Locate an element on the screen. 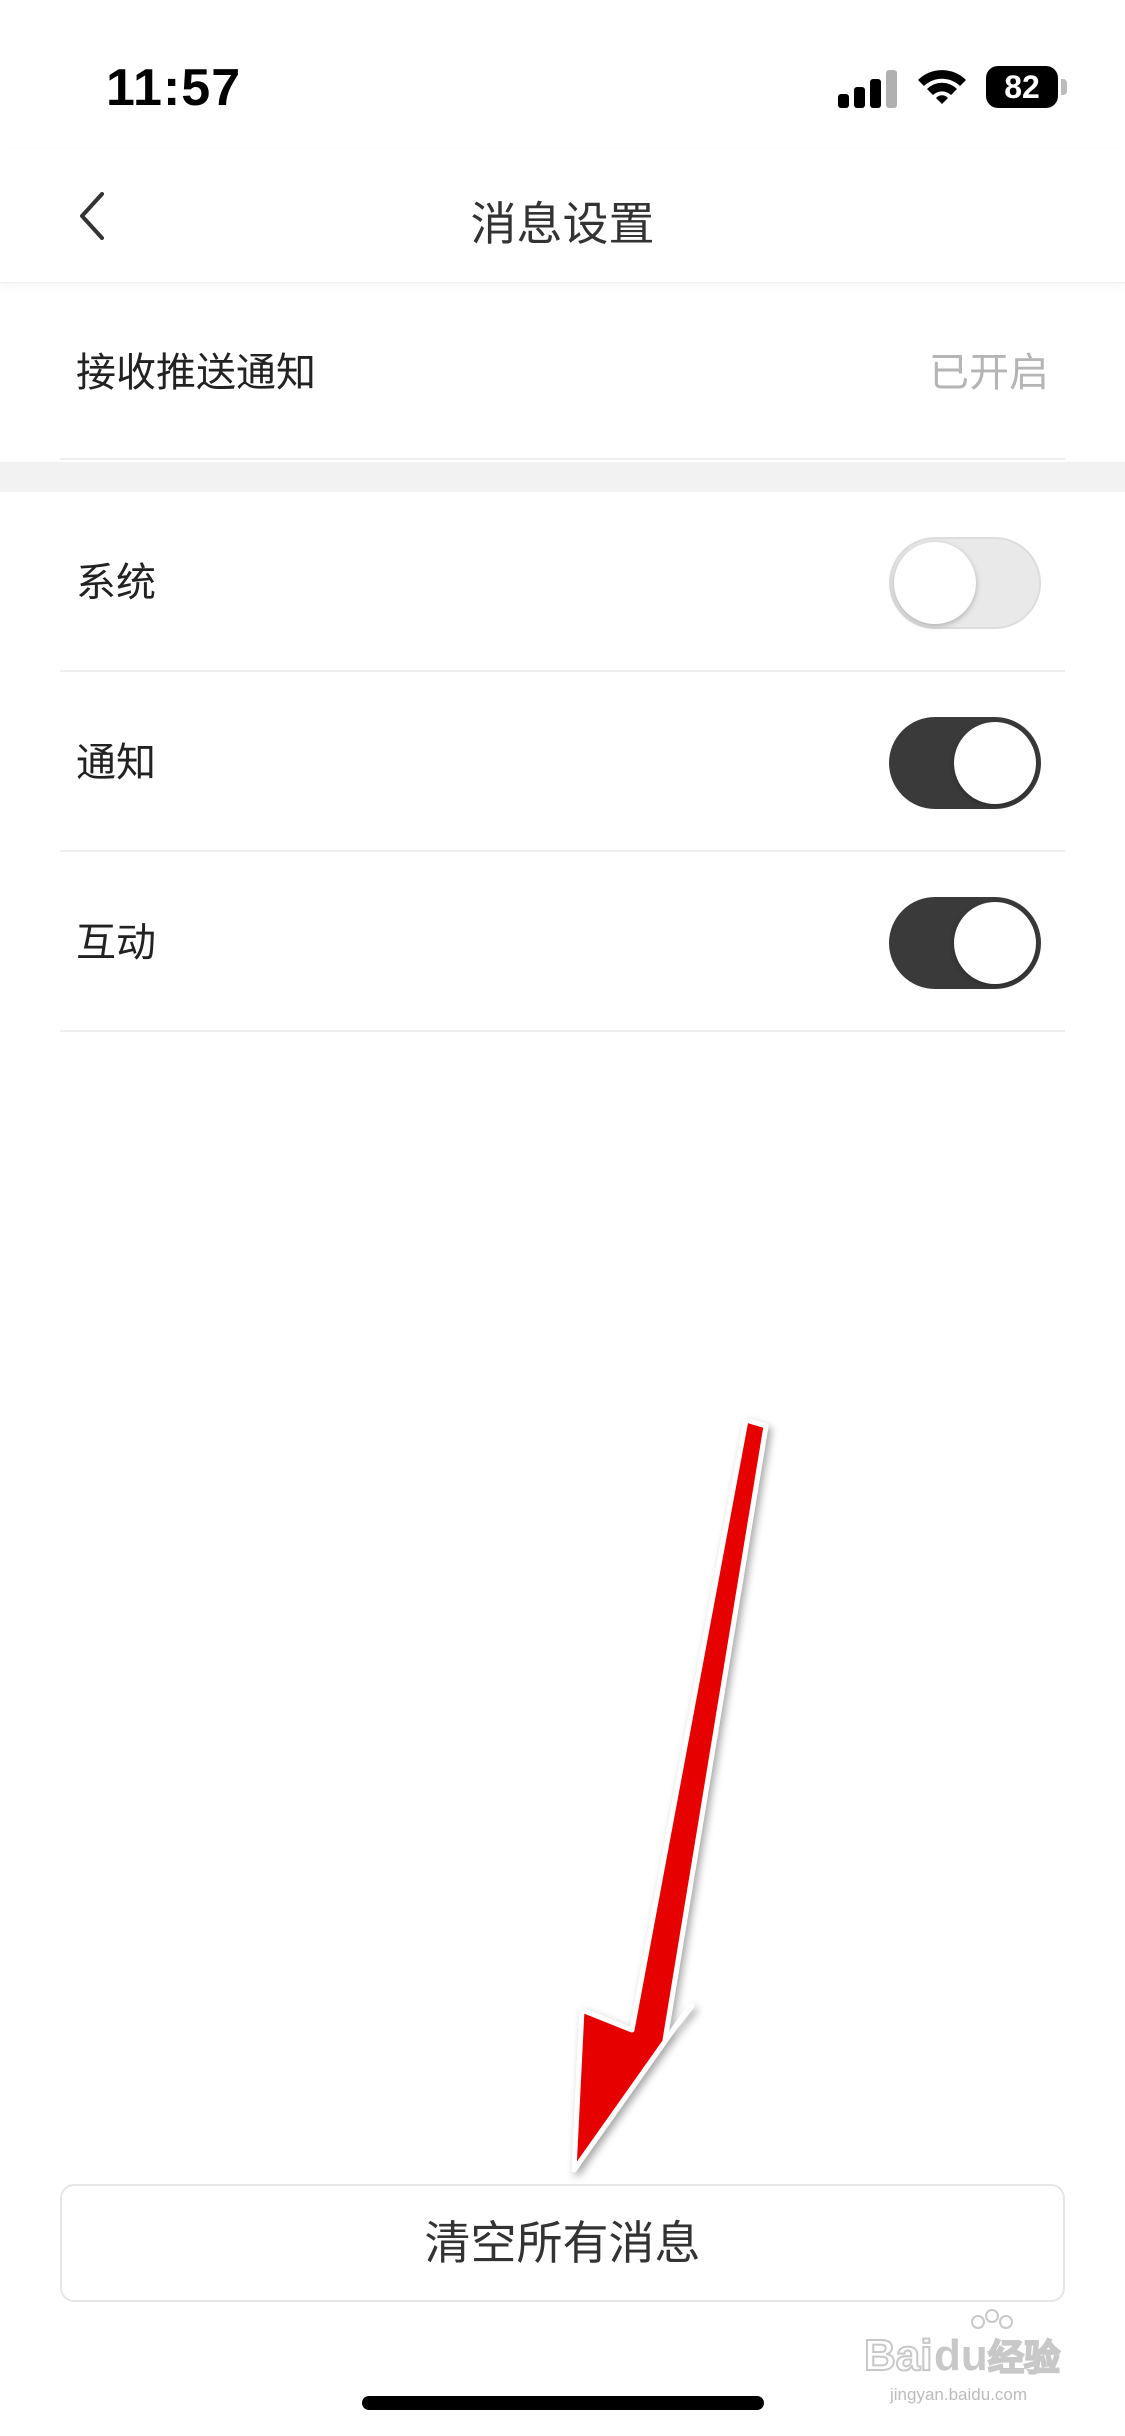 This screenshot has height=2436, width=1125. push-notification-status: 已开启 is located at coordinates (989, 373).